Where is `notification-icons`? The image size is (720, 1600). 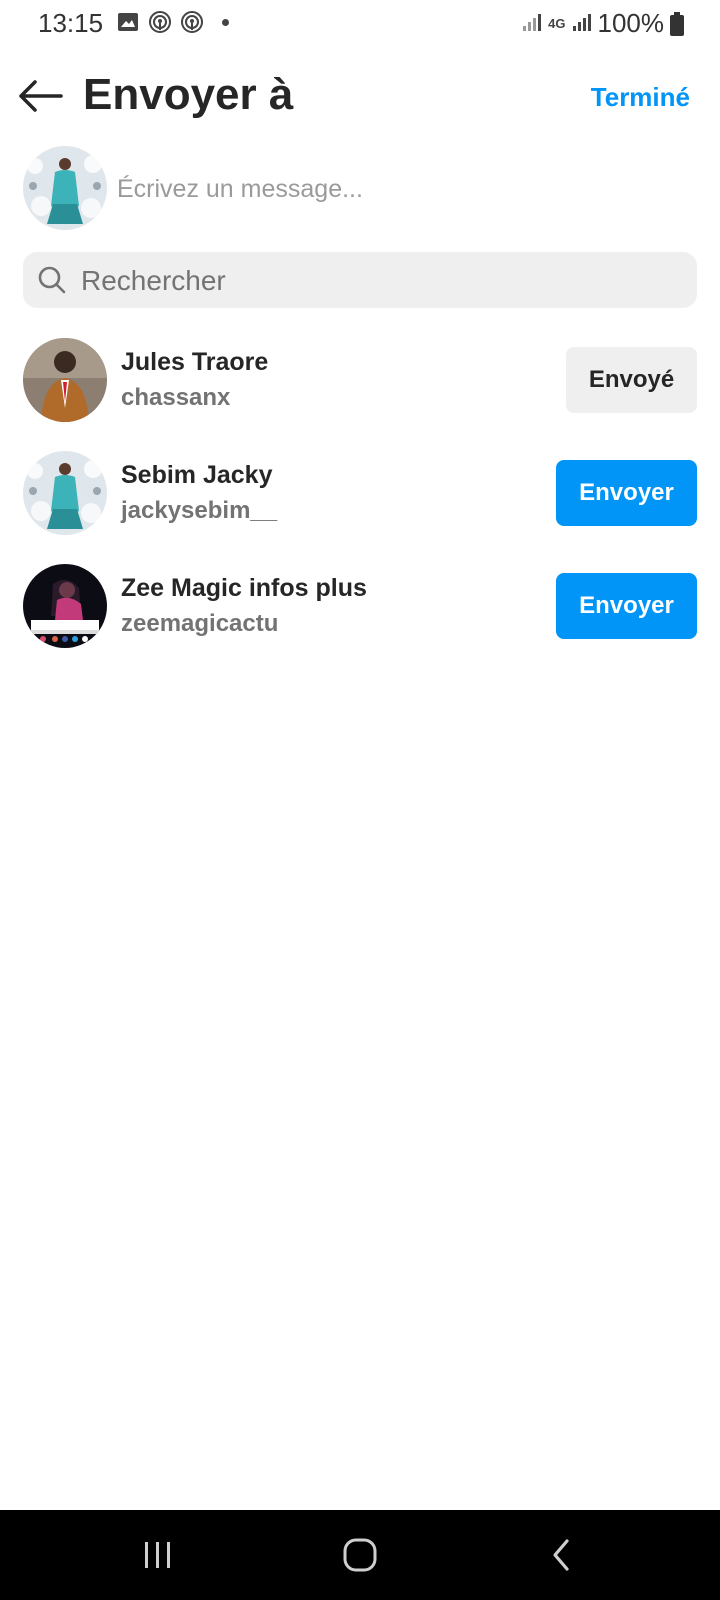 notification-icons is located at coordinates (172, 22).